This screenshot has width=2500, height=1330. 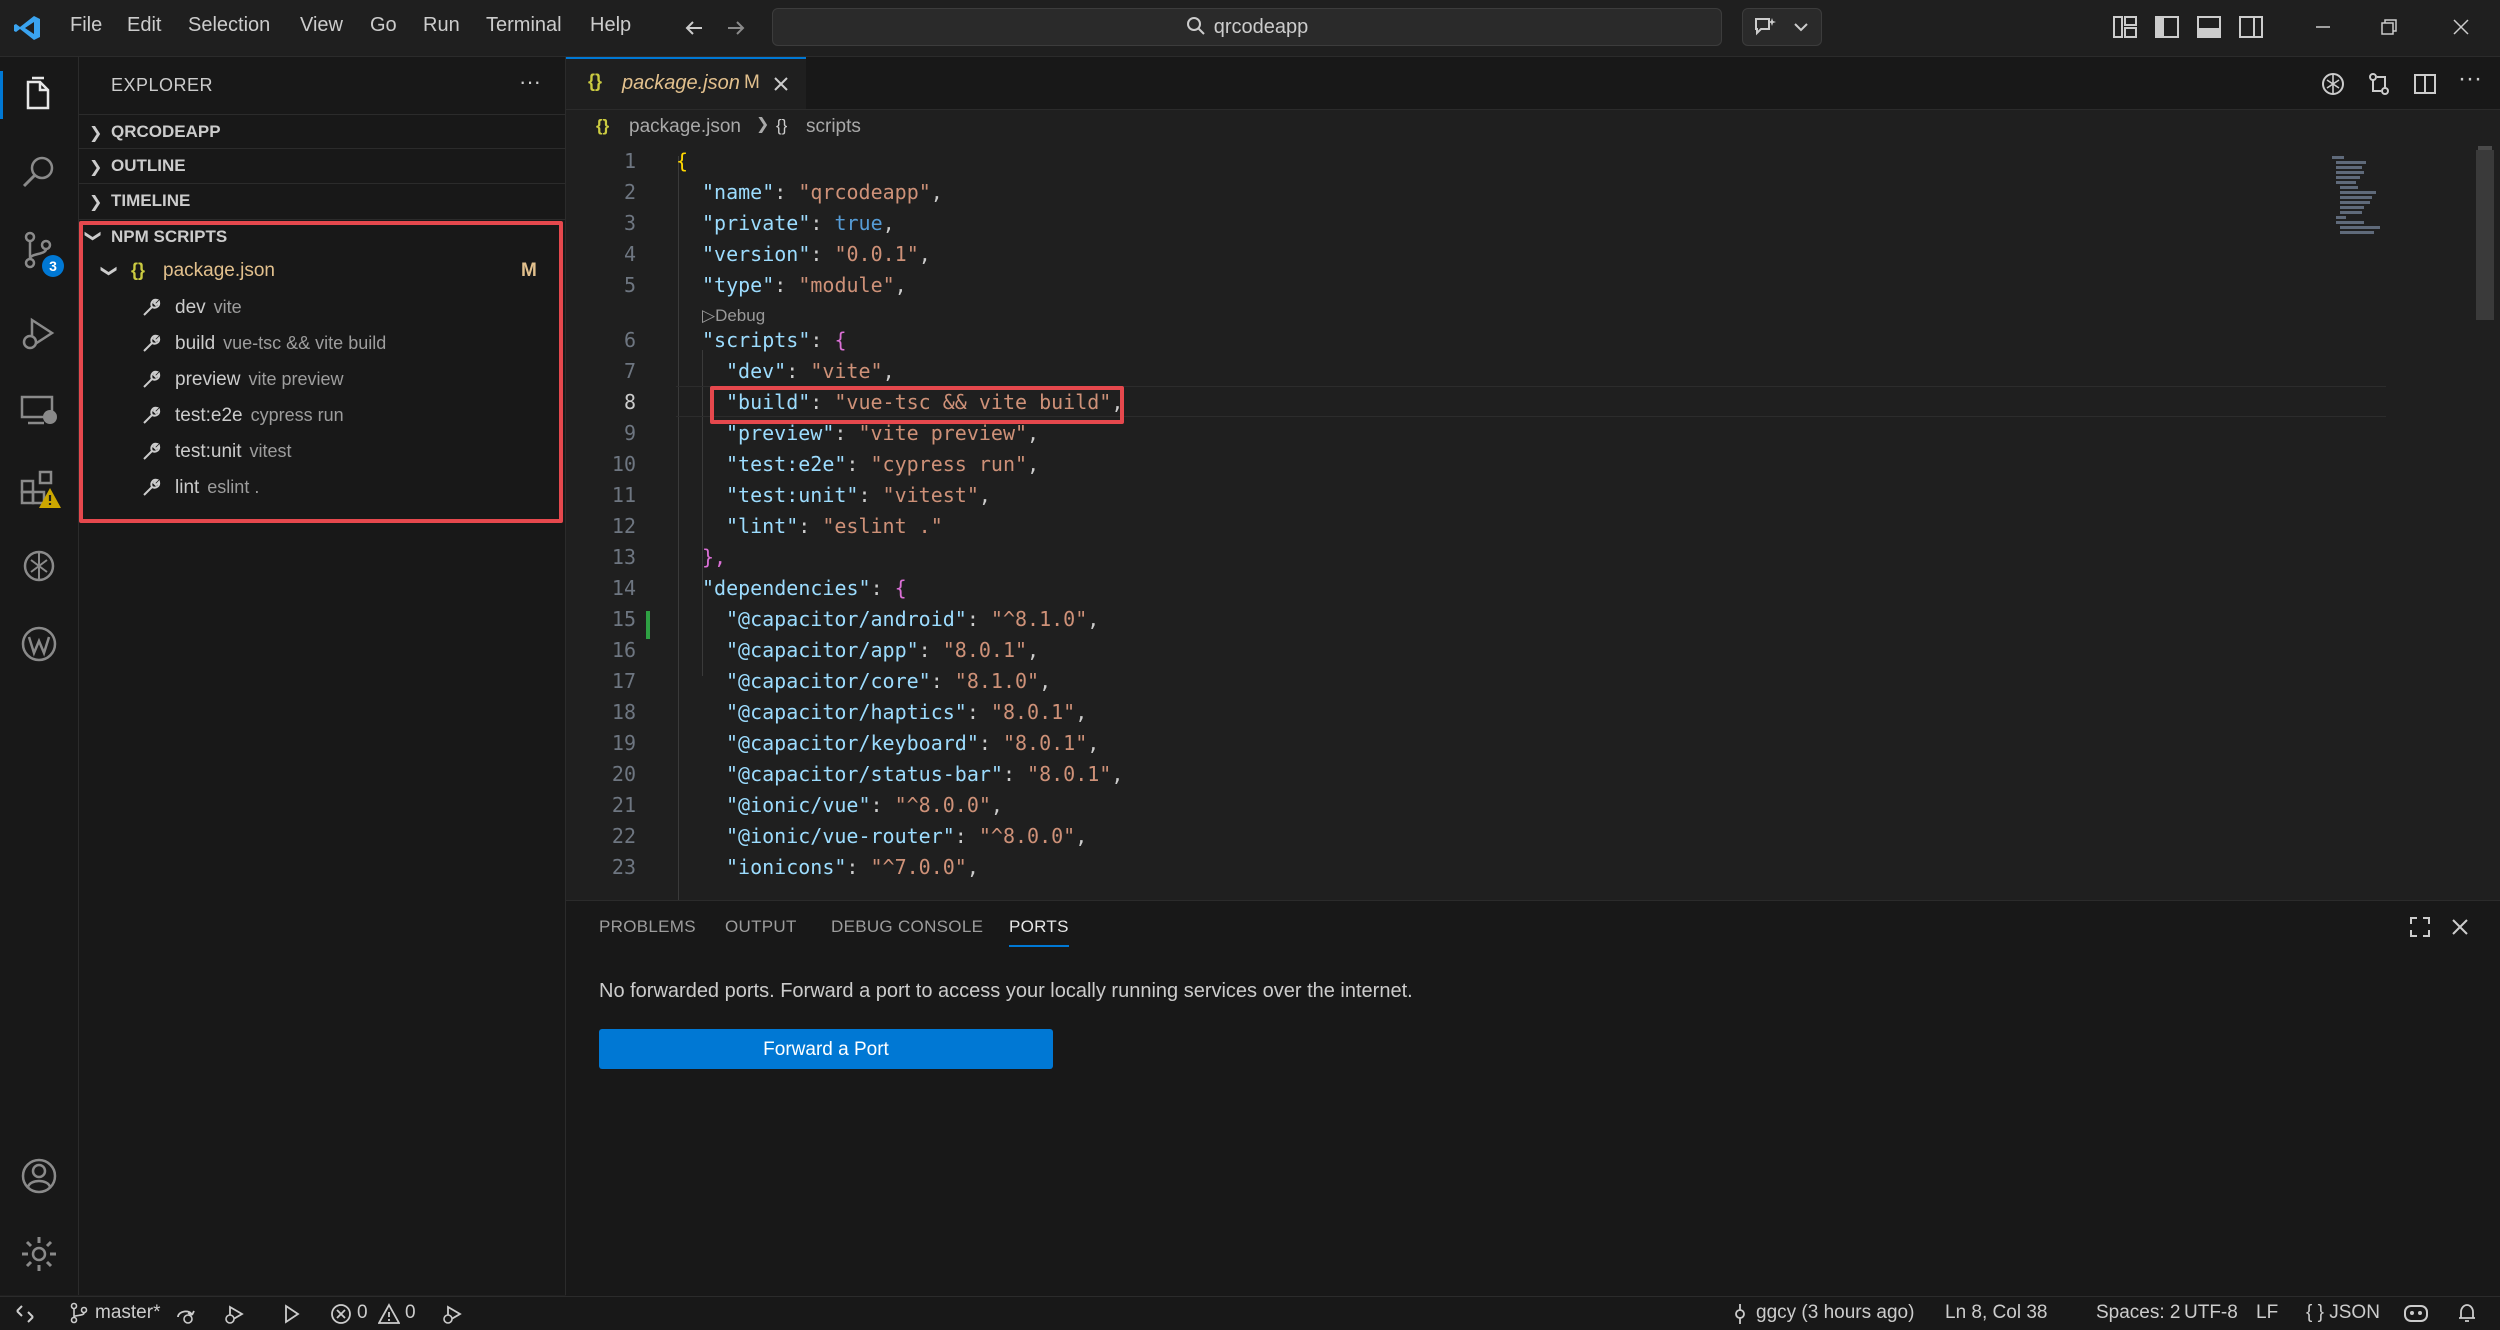 I want to click on sync-icon, so click(x=186, y=1314).